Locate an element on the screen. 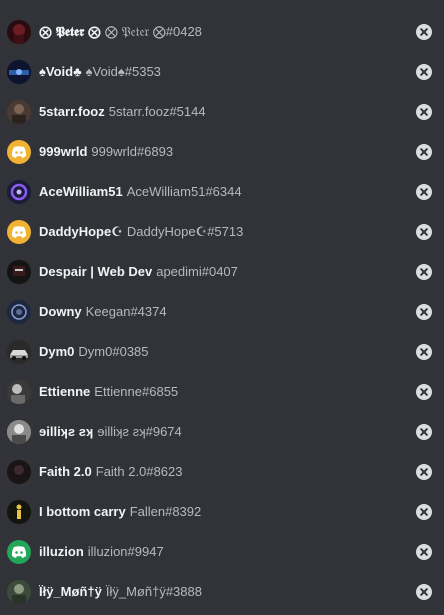  user-tag: ⨂ 𝔓𝔢𝔱𝔢𝔯 ⨂#0428 is located at coordinates (153, 31).